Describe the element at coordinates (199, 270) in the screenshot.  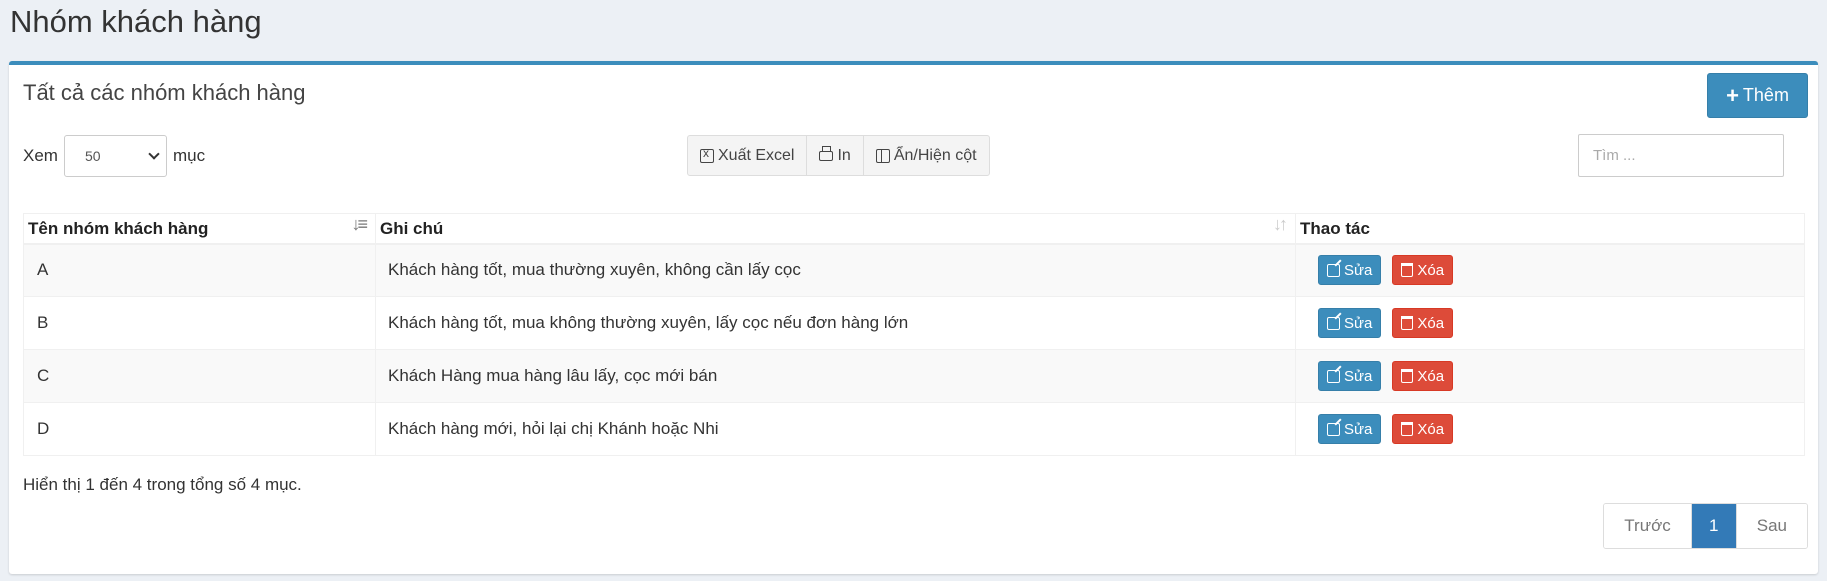
I see `cell-name: A` at that location.